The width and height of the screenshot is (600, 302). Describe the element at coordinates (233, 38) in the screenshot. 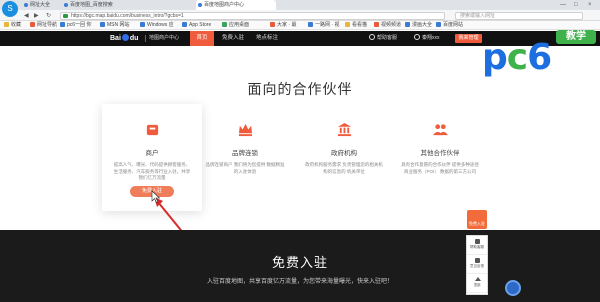

I see `nav-free-join: 免费入驻` at that location.